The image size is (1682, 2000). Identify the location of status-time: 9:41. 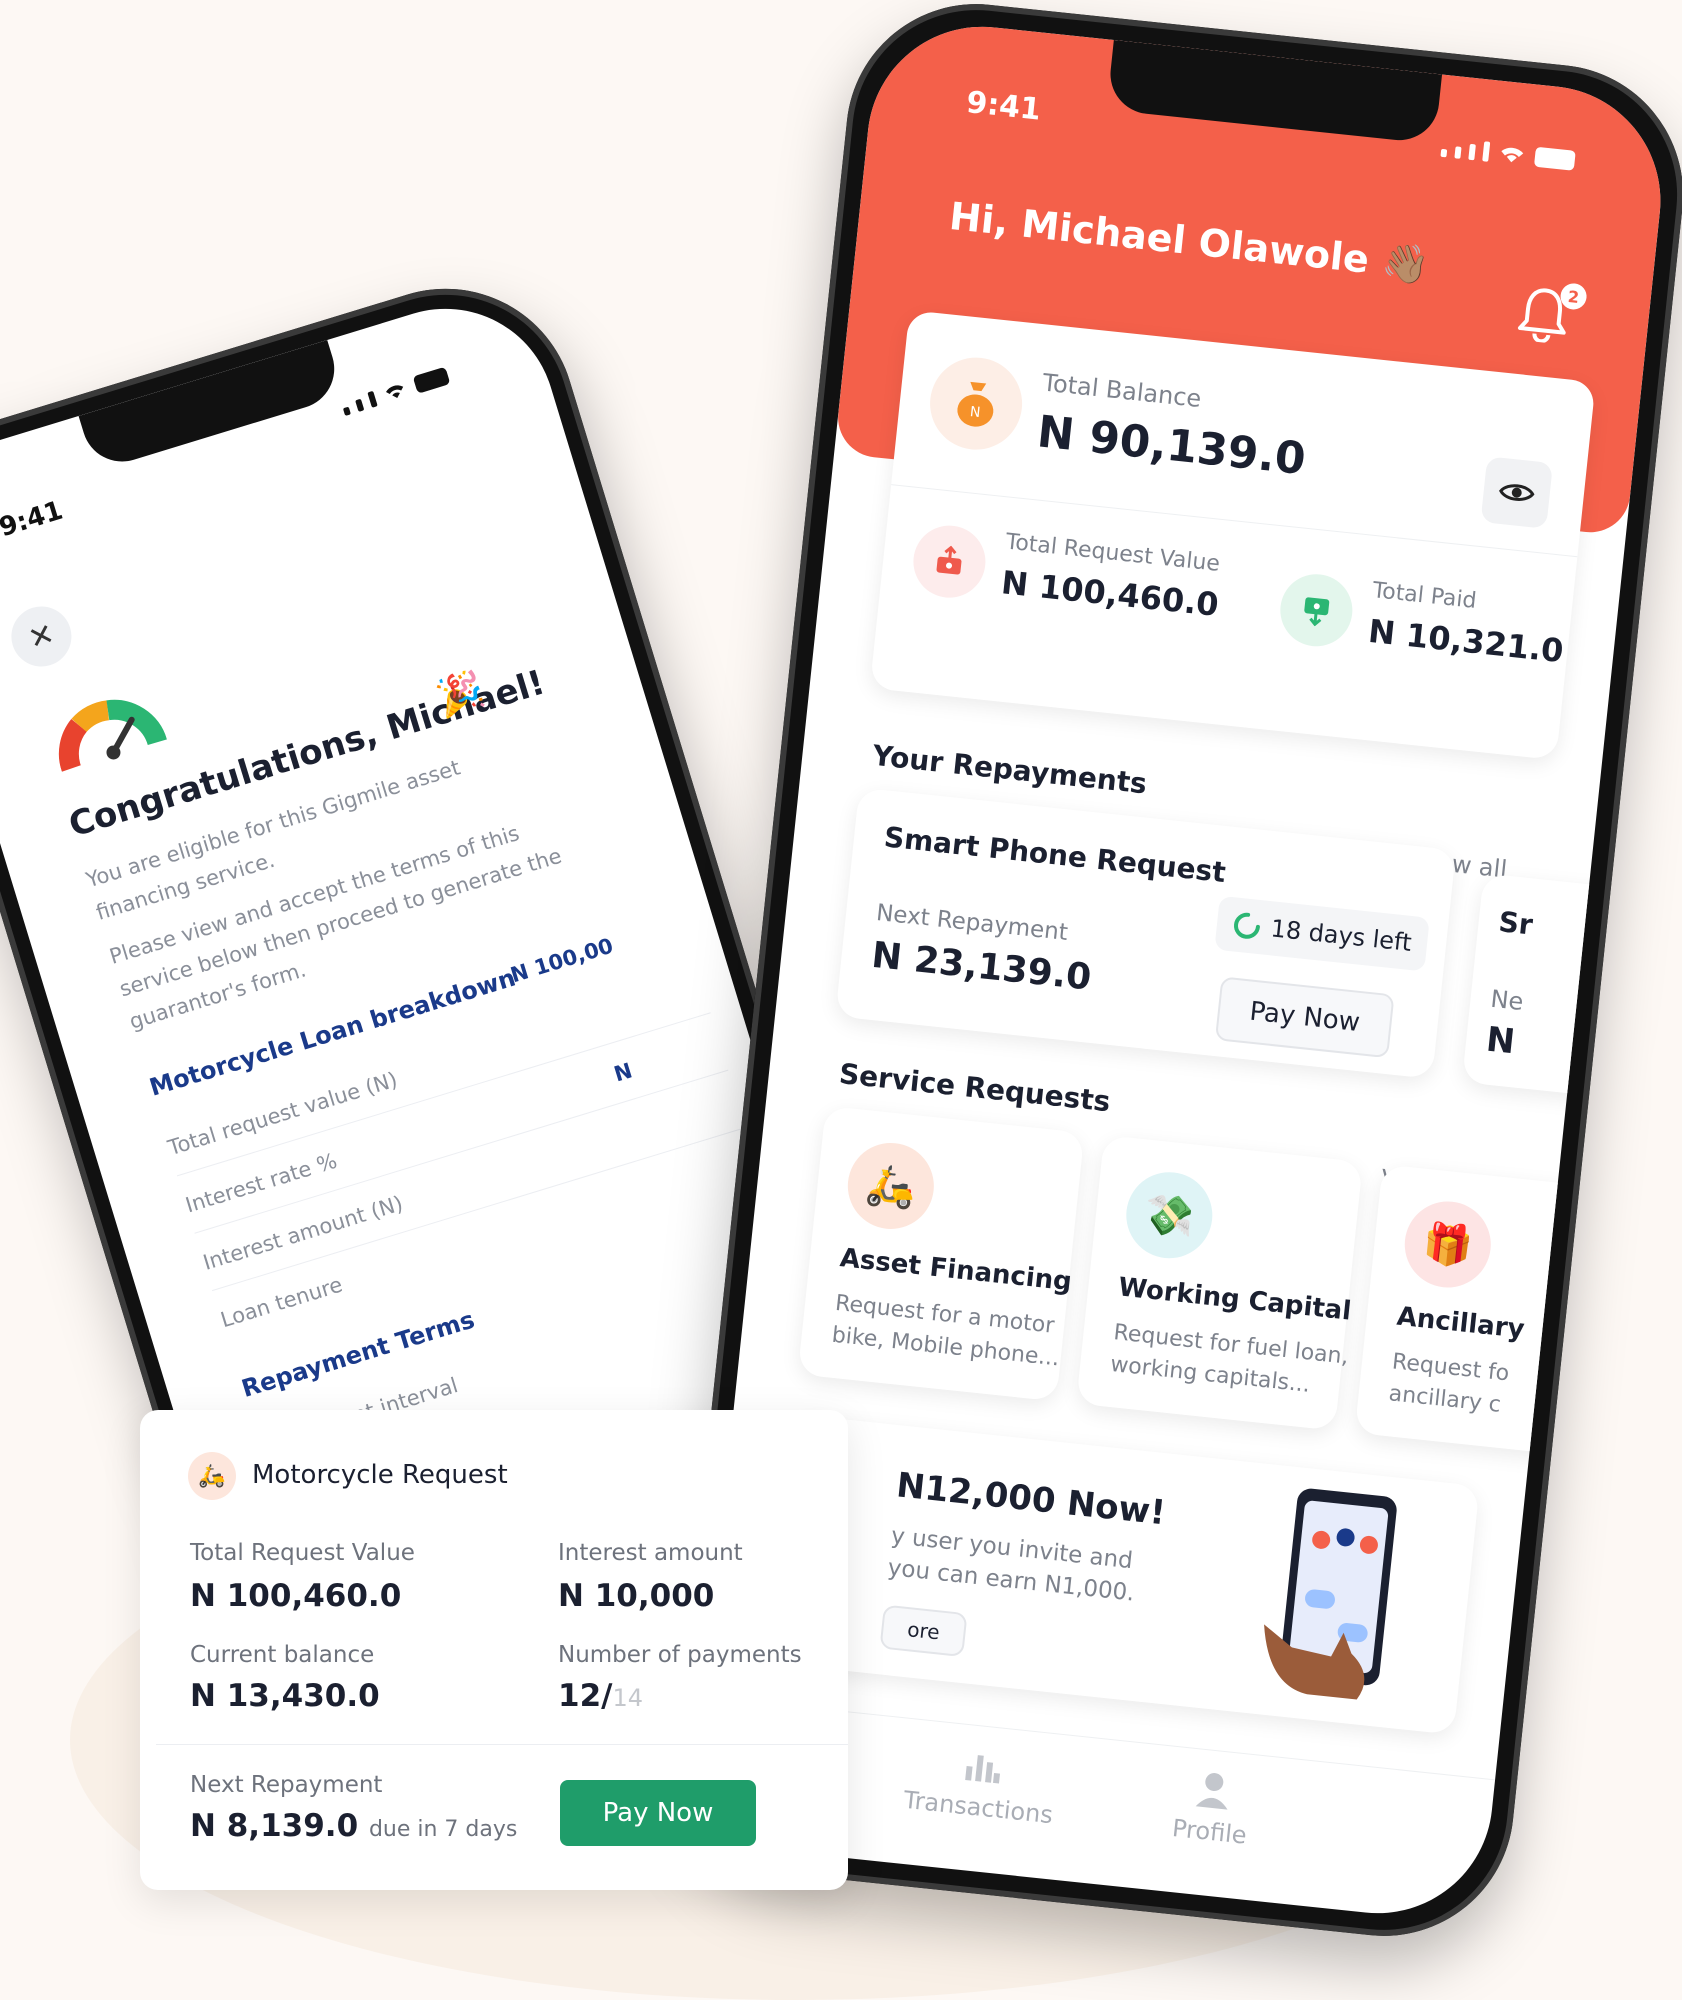
(33, 519).